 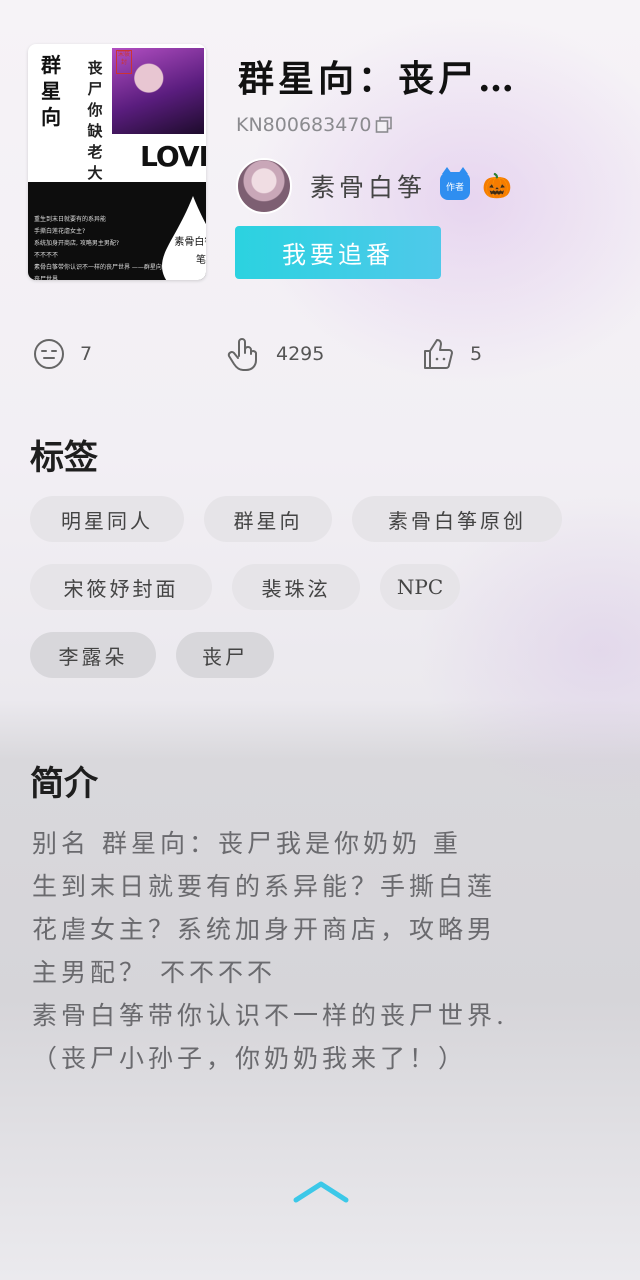 I want to click on chevron-up-icon, so click(x=321, y=1191).